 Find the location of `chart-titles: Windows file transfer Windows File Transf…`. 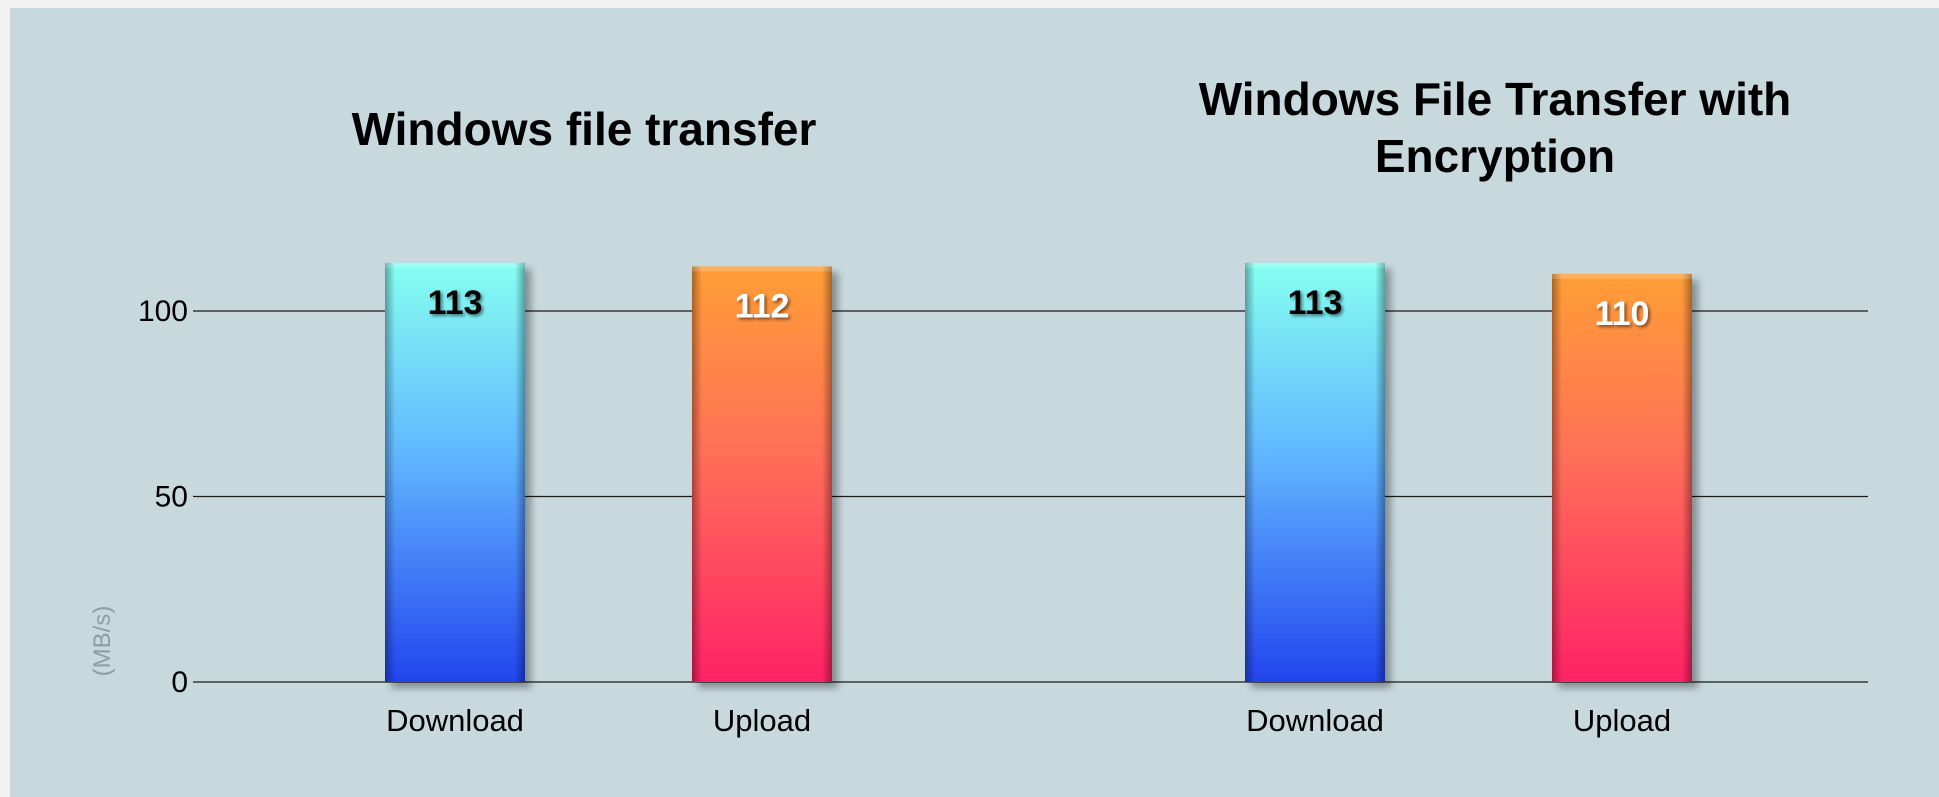

chart-titles: Windows file transfer Windows File Transf… is located at coordinates (1072, 127).